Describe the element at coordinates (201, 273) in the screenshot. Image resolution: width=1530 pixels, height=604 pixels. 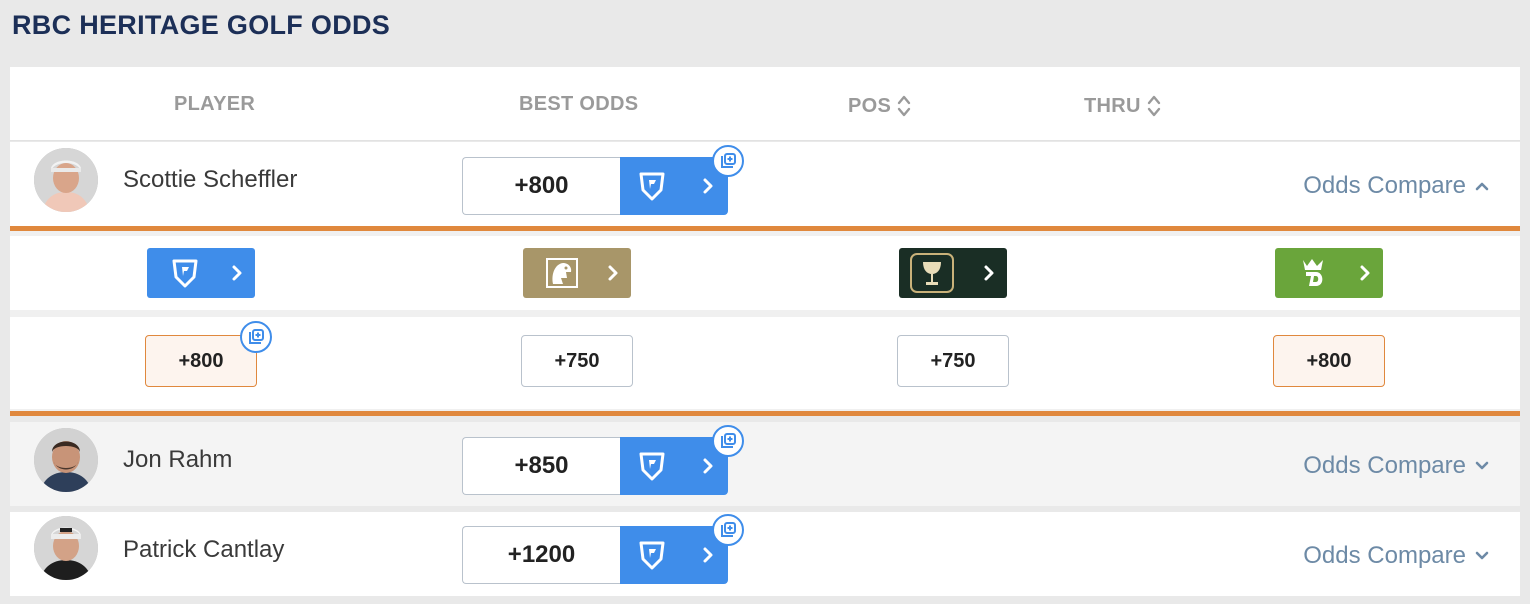
I see `sportsbook-button-fanduel` at that location.